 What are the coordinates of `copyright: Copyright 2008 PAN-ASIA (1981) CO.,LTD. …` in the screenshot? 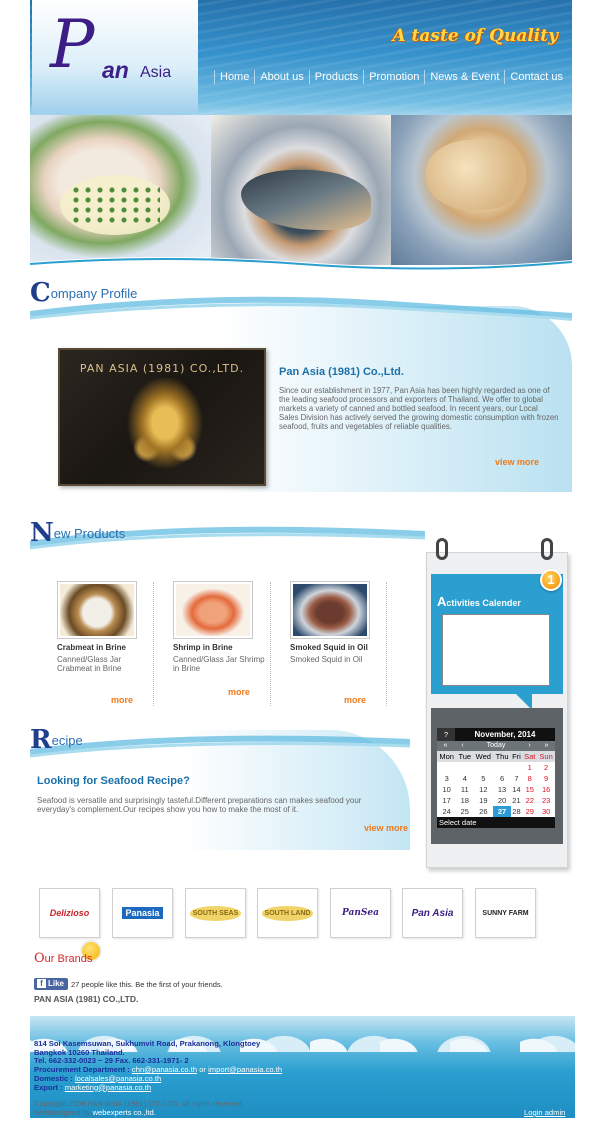 It's located at (139, 1108).